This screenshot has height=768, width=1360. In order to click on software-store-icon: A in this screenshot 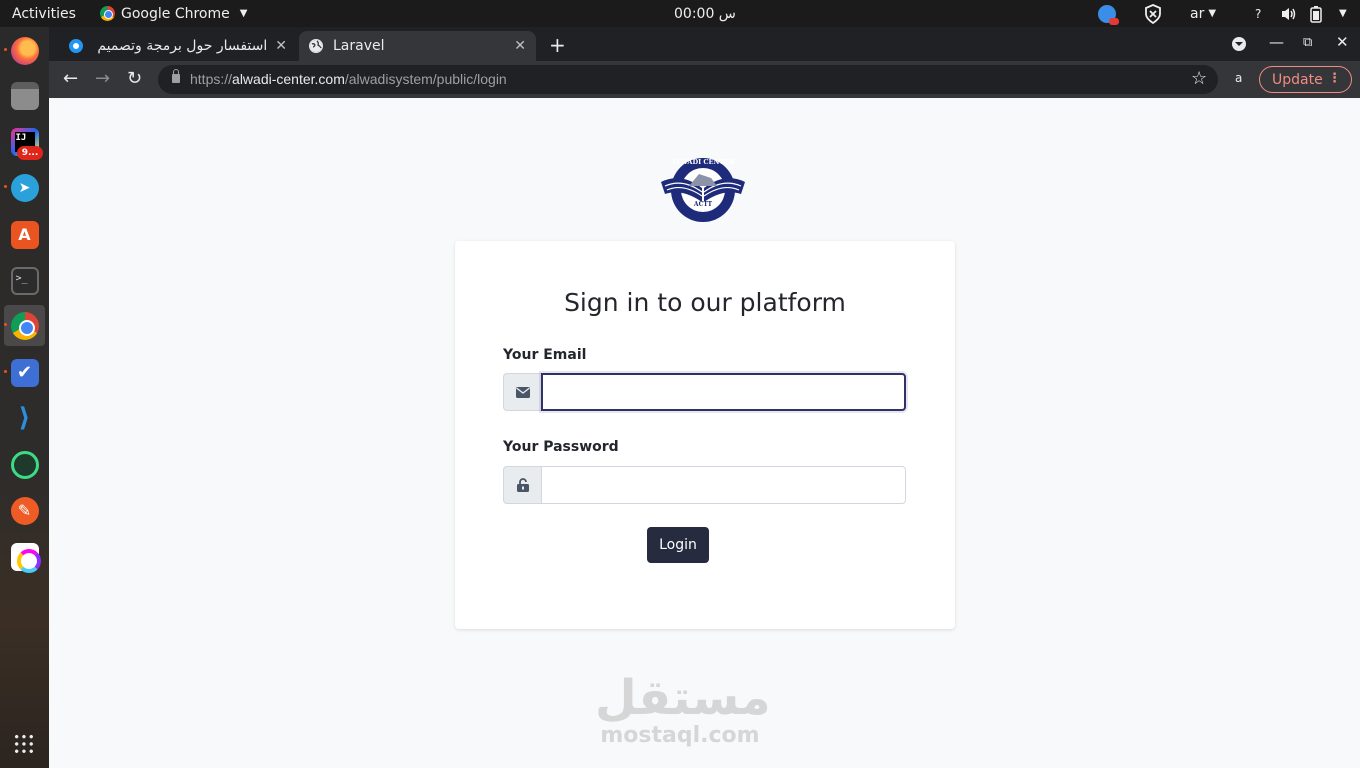, I will do `click(24, 234)`.